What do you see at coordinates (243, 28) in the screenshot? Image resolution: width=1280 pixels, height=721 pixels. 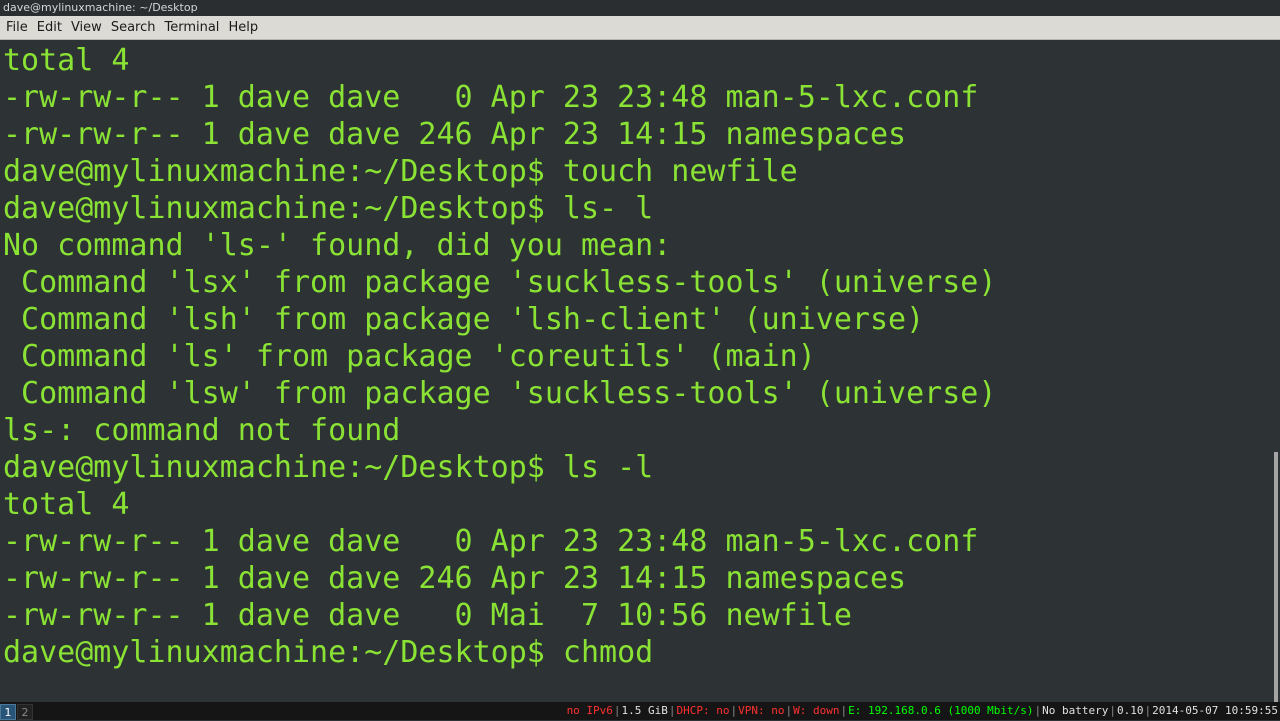 I see `menu-help: Help` at bounding box center [243, 28].